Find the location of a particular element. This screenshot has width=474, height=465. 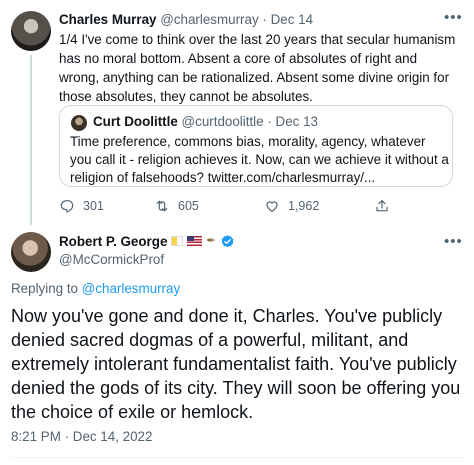

main-tweet-timestamp: 8:21 PM · Dec 14, 2022 is located at coordinates (81, 437).